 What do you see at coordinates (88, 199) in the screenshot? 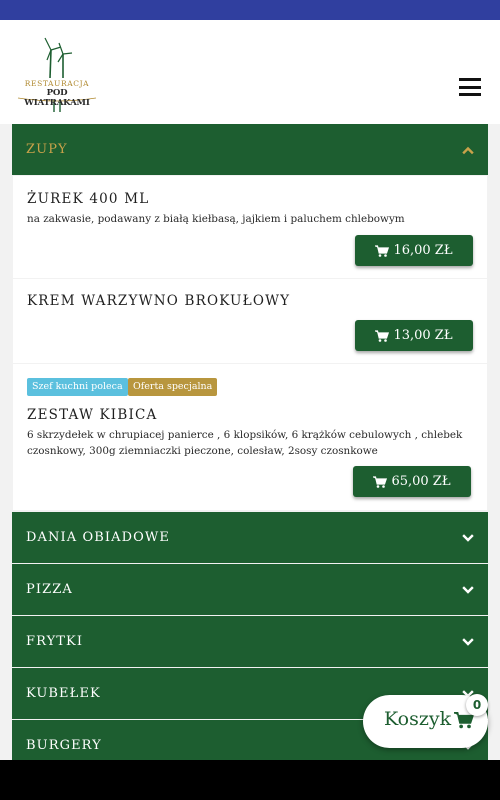
I see `item-title: ŻUREK 400 ML` at bounding box center [88, 199].